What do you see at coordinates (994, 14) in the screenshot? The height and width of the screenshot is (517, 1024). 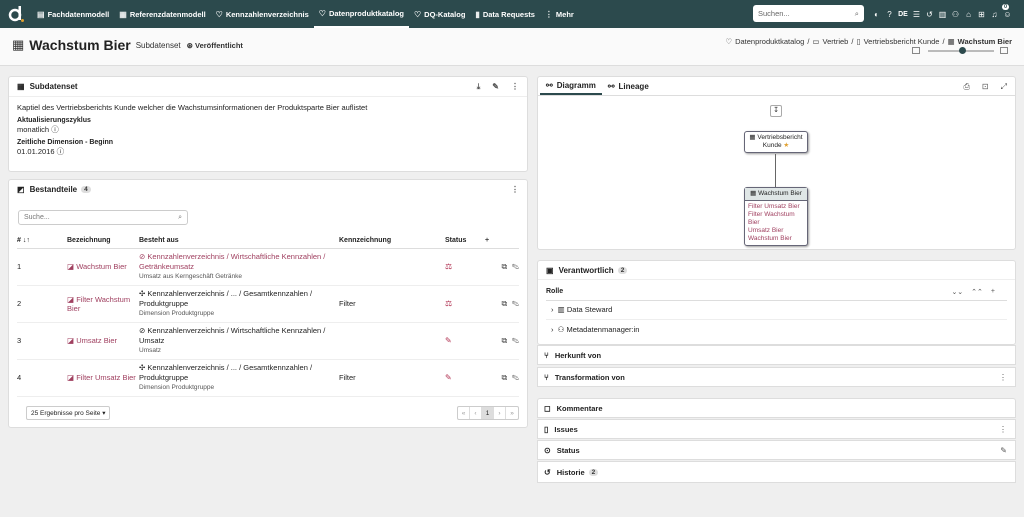 I see `bell-icon: ♫` at bounding box center [994, 14].